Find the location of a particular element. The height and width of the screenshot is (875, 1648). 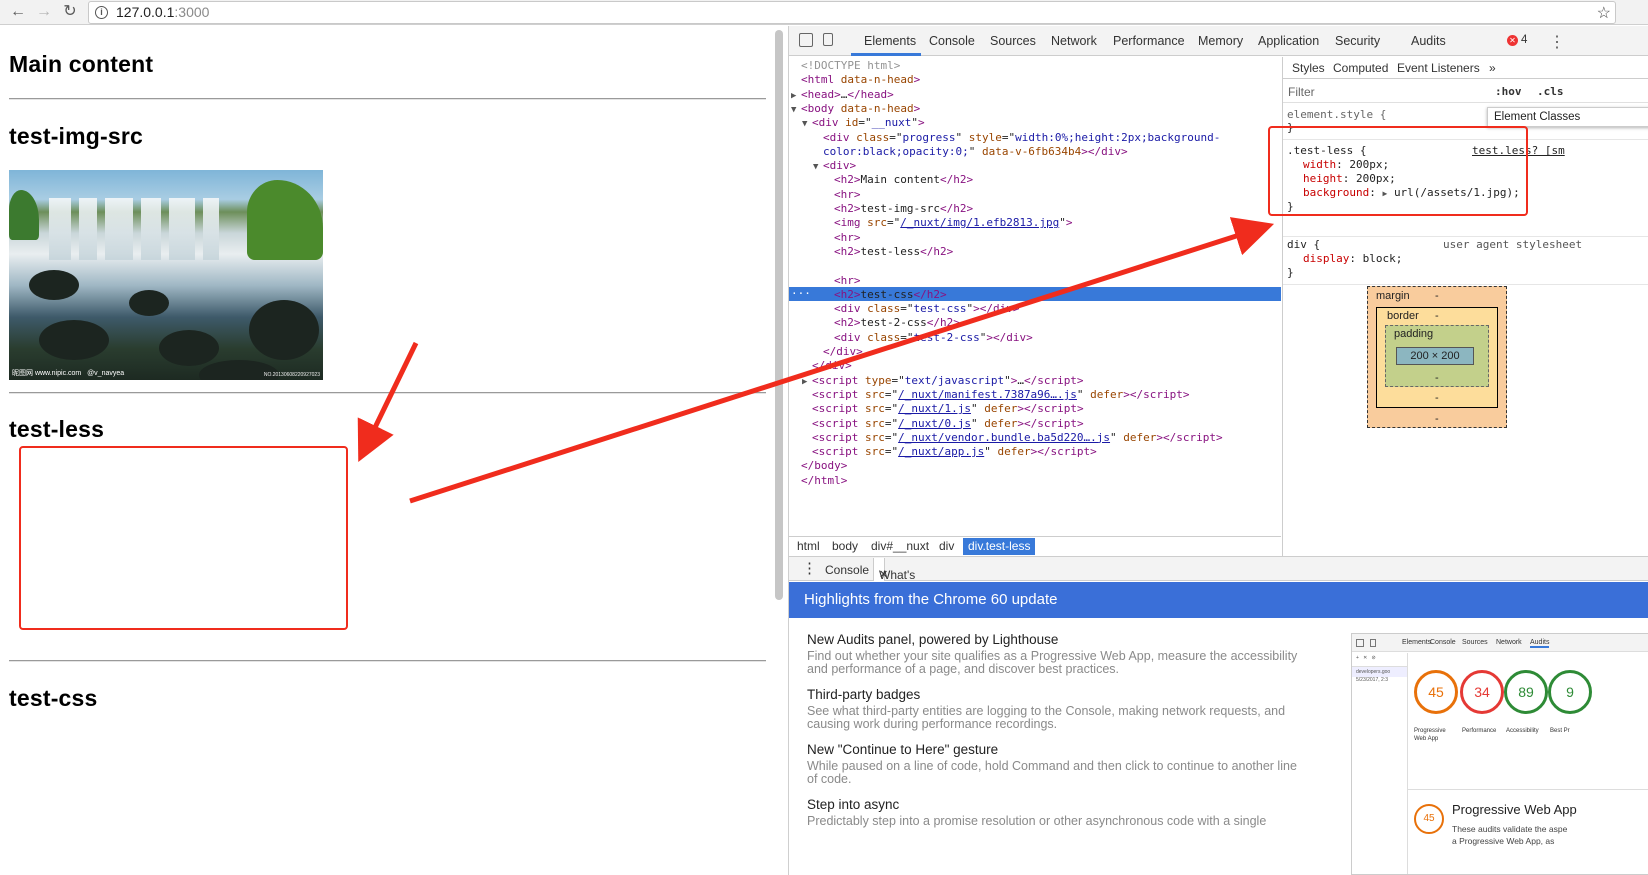

rule-source-link: test.less? [sm is located at coordinates (1518, 150).